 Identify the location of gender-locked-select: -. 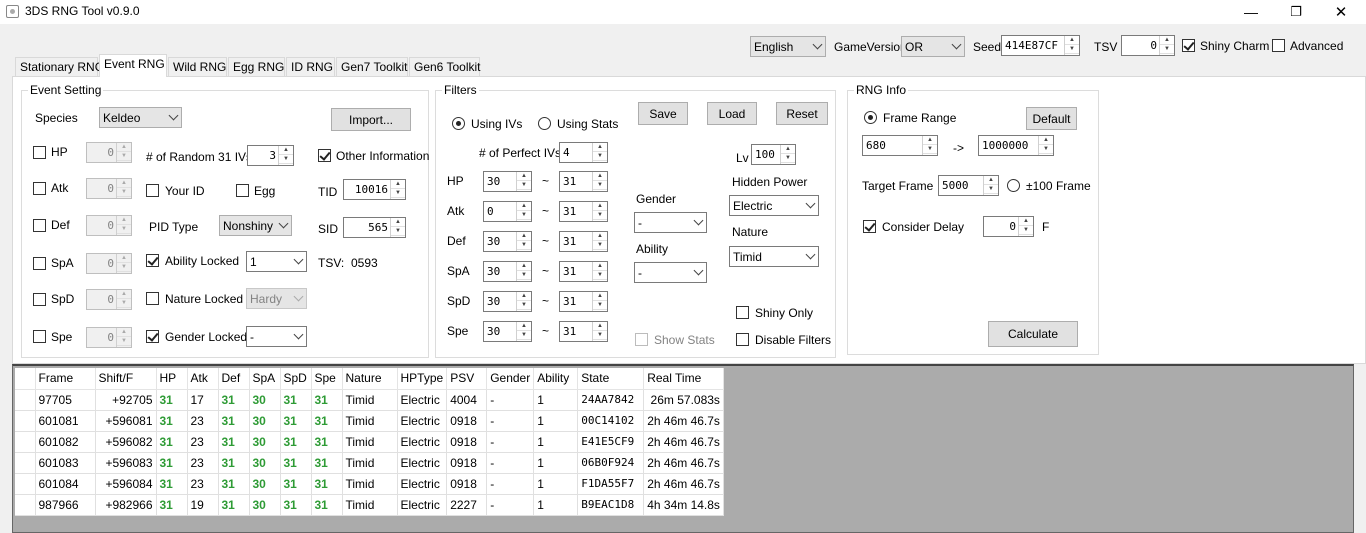
(276, 336).